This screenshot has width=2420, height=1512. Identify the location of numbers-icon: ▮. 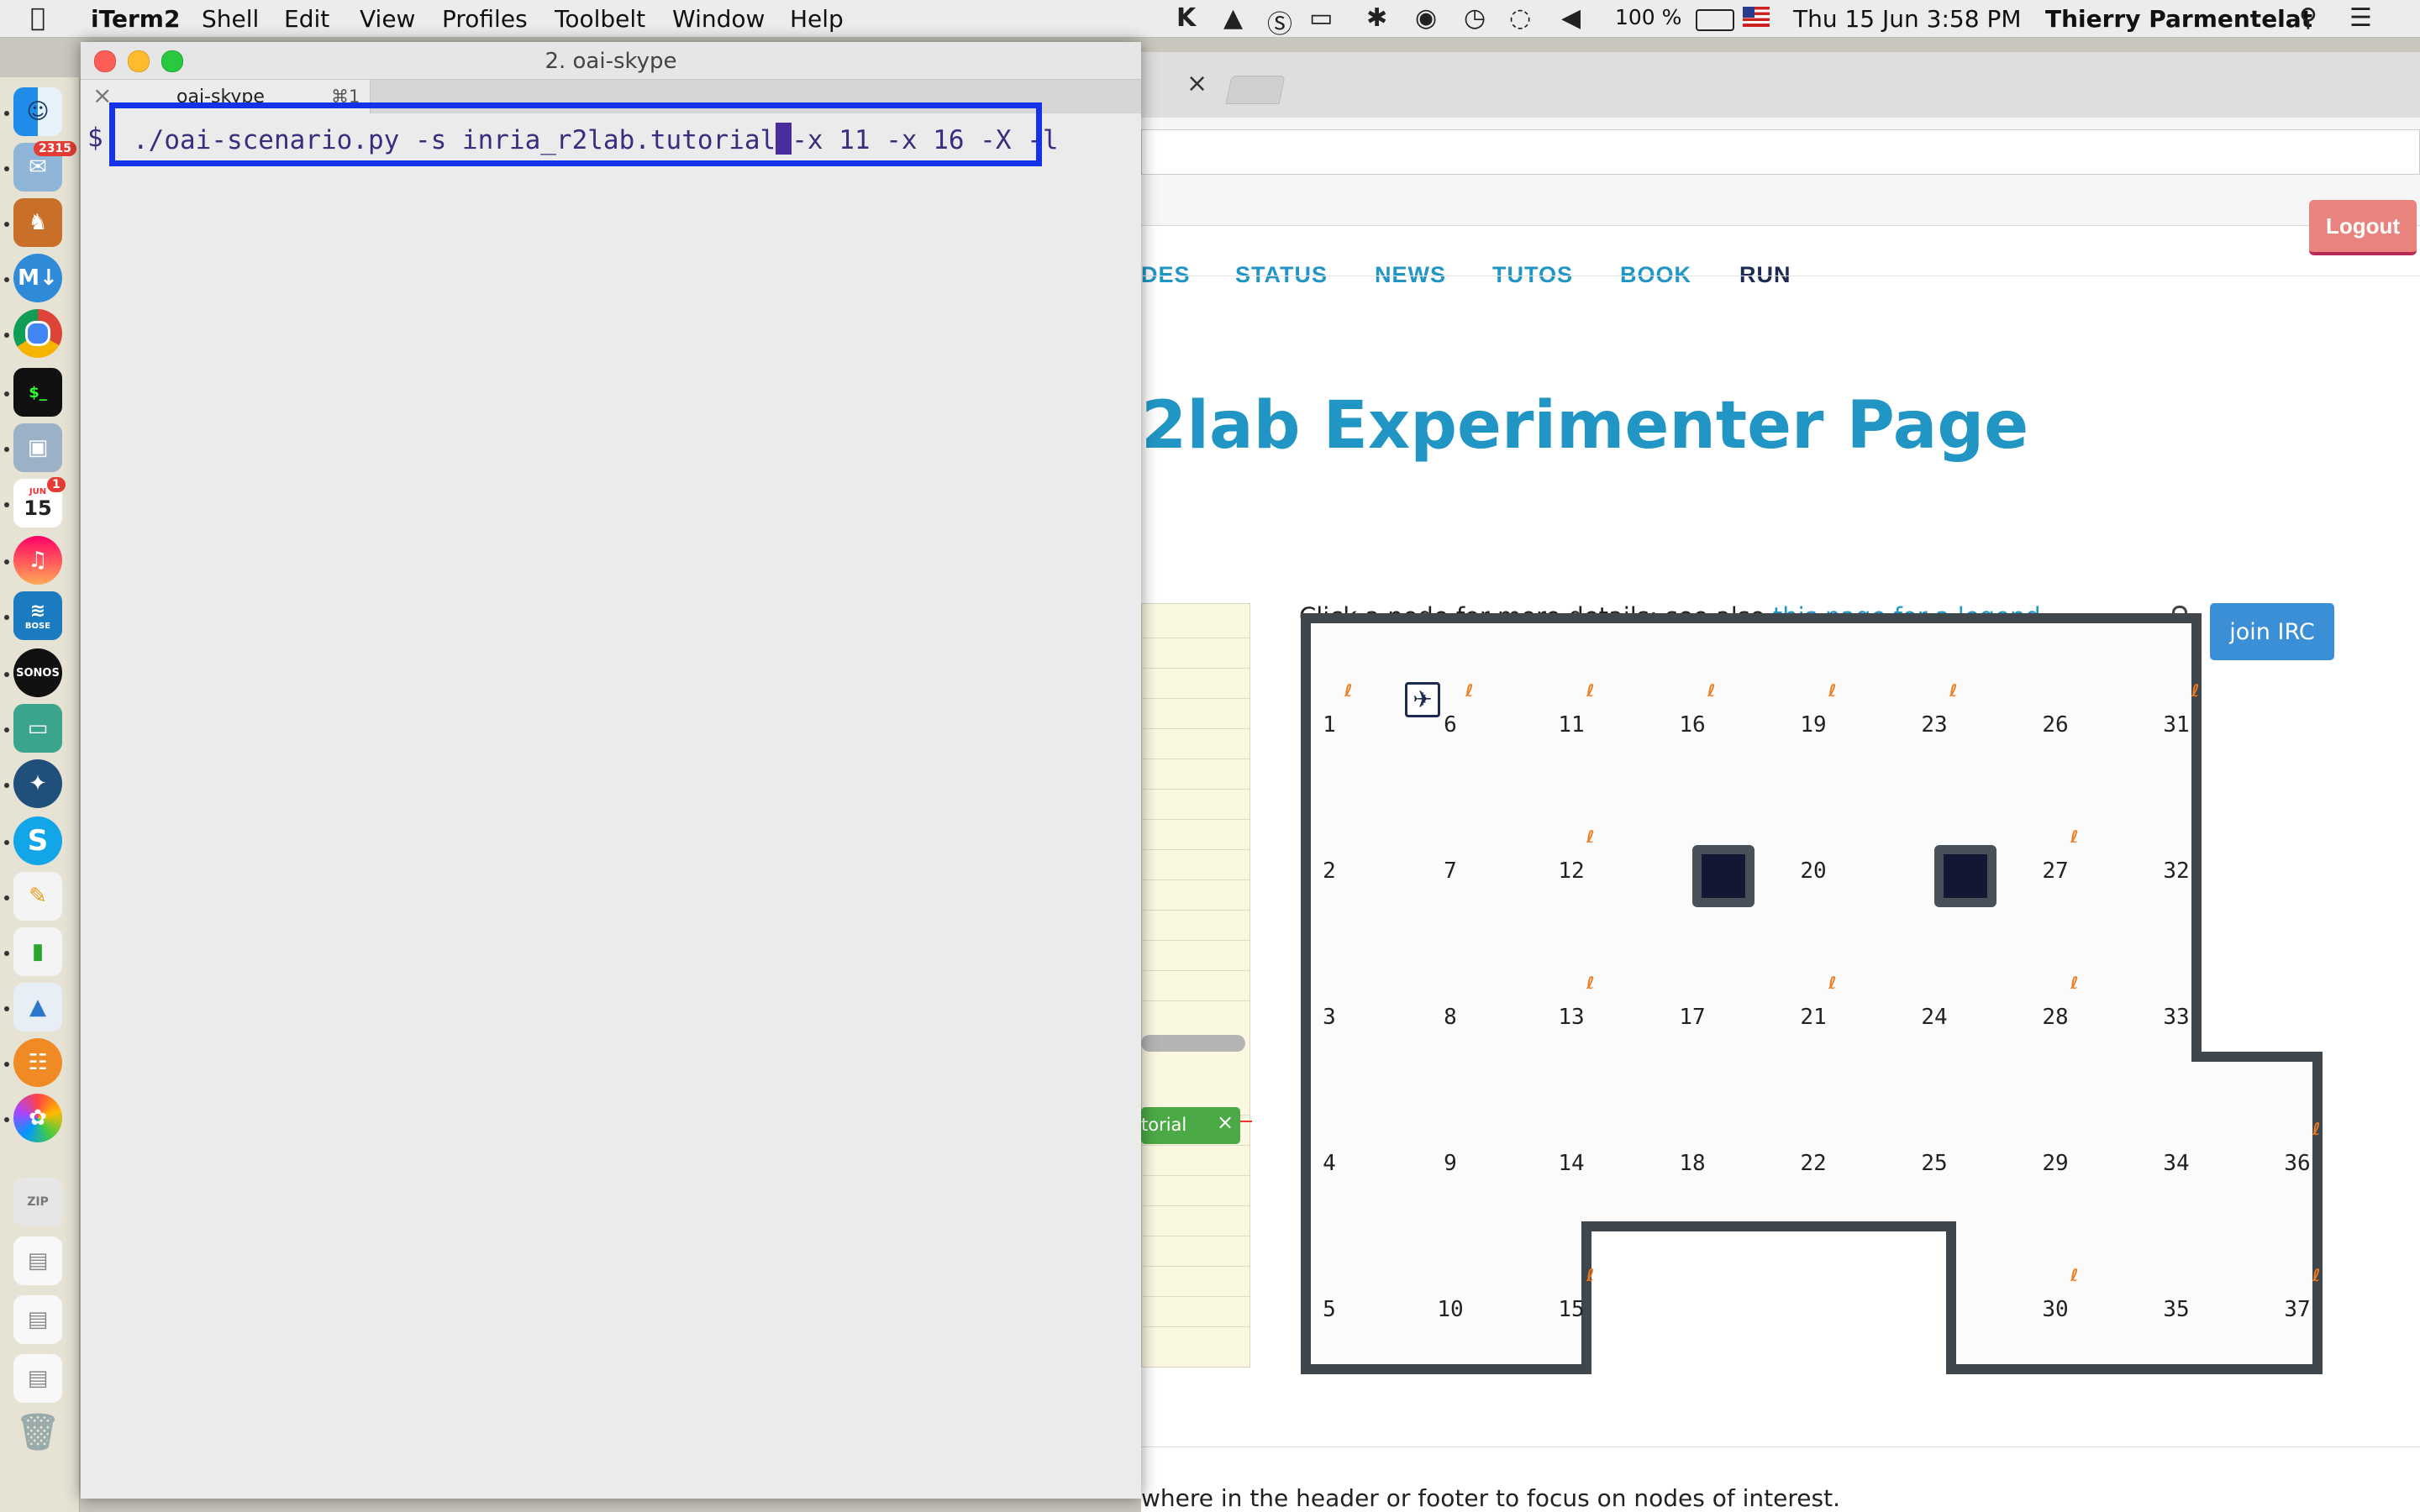
(37, 951).